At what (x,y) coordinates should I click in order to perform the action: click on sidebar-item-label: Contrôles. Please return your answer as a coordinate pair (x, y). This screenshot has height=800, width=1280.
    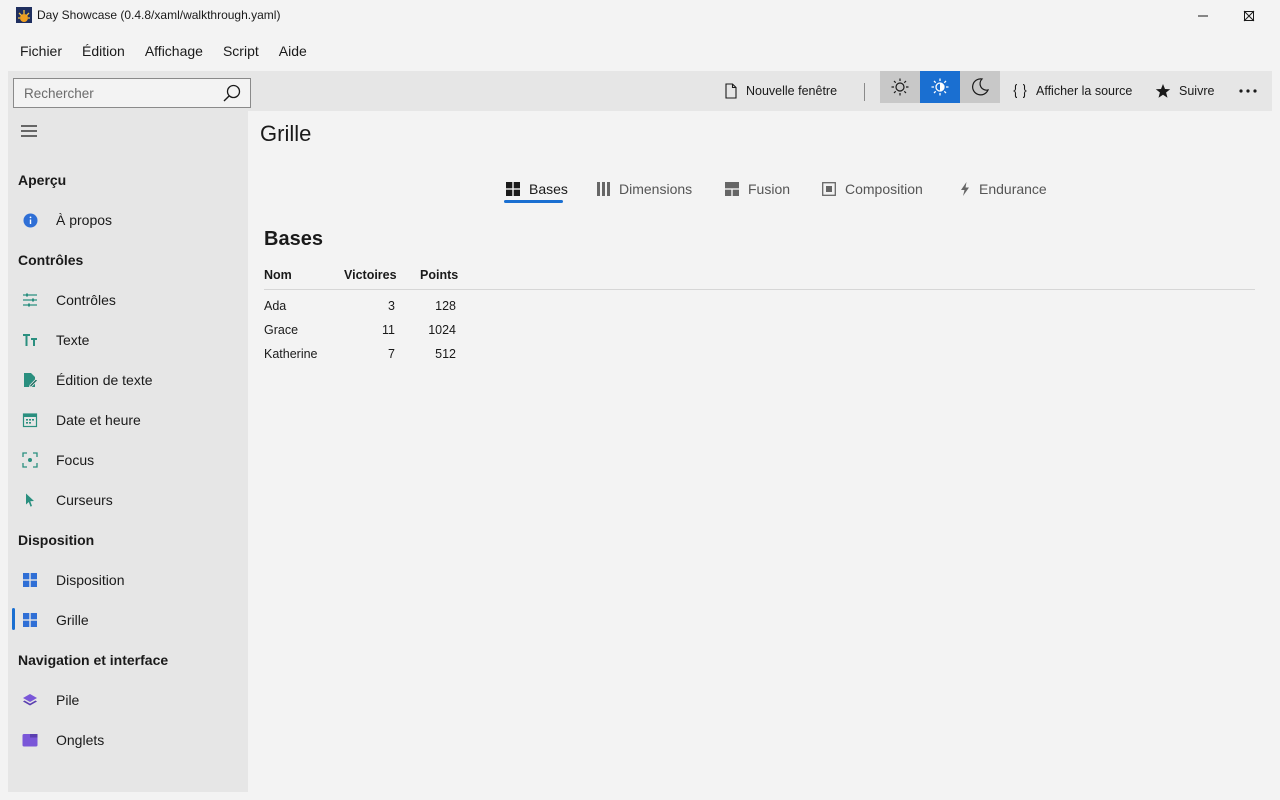
    Looking at the image, I should click on (86, 300).